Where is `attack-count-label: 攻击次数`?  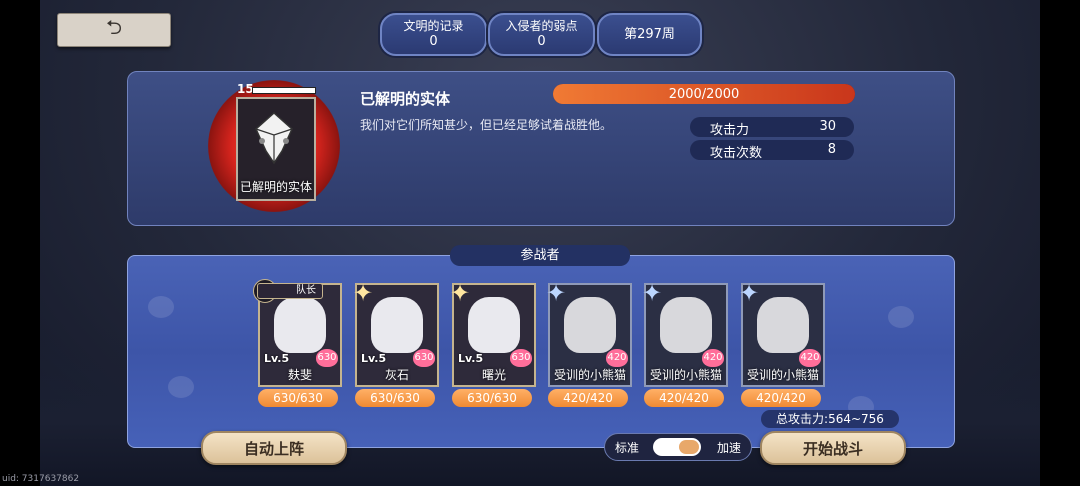 attack-count-label: 攻击次数 is located at coordinates (736, 153).